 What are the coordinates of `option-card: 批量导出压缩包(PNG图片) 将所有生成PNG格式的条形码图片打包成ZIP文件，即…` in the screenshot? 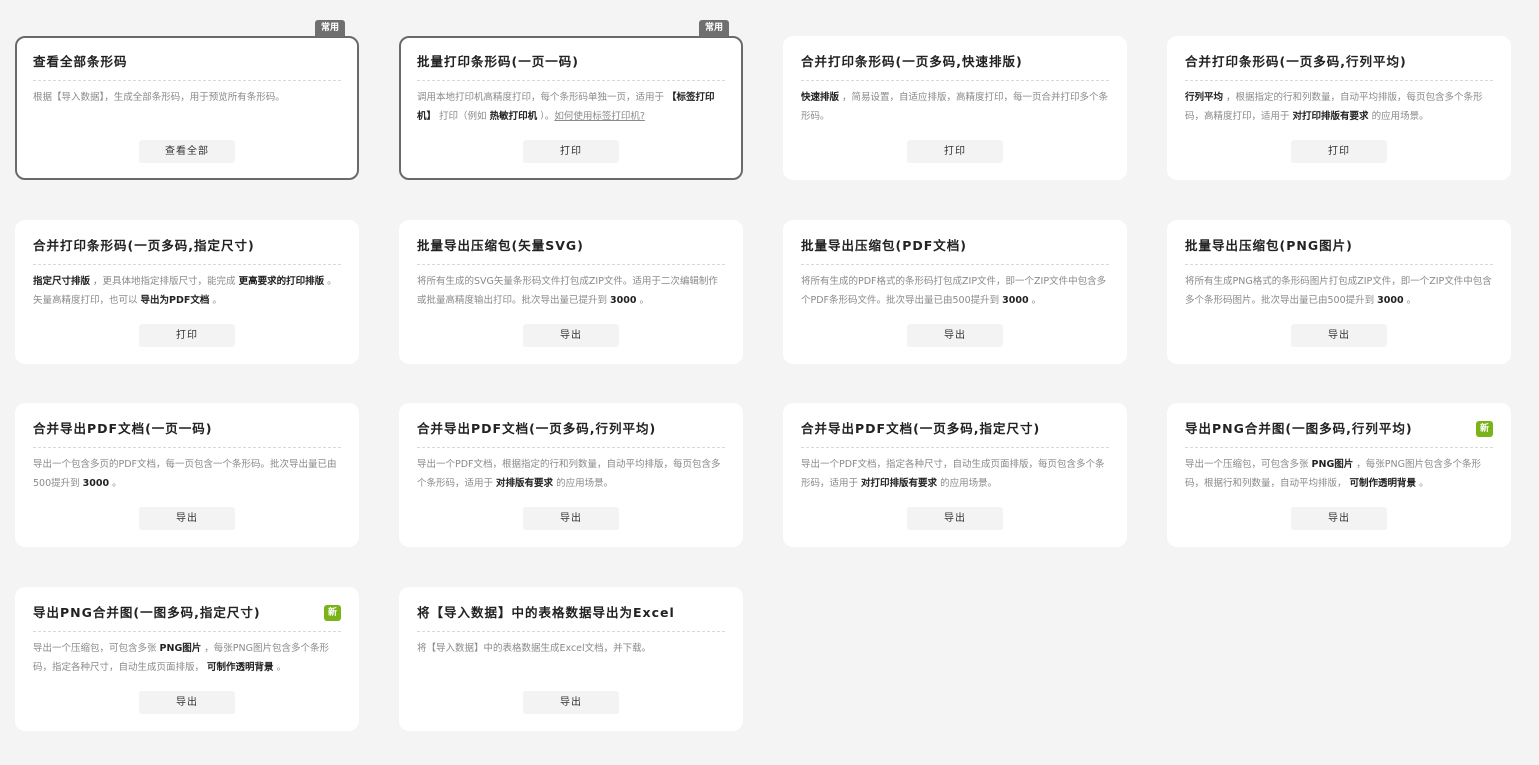 It's located at (1339, 292).